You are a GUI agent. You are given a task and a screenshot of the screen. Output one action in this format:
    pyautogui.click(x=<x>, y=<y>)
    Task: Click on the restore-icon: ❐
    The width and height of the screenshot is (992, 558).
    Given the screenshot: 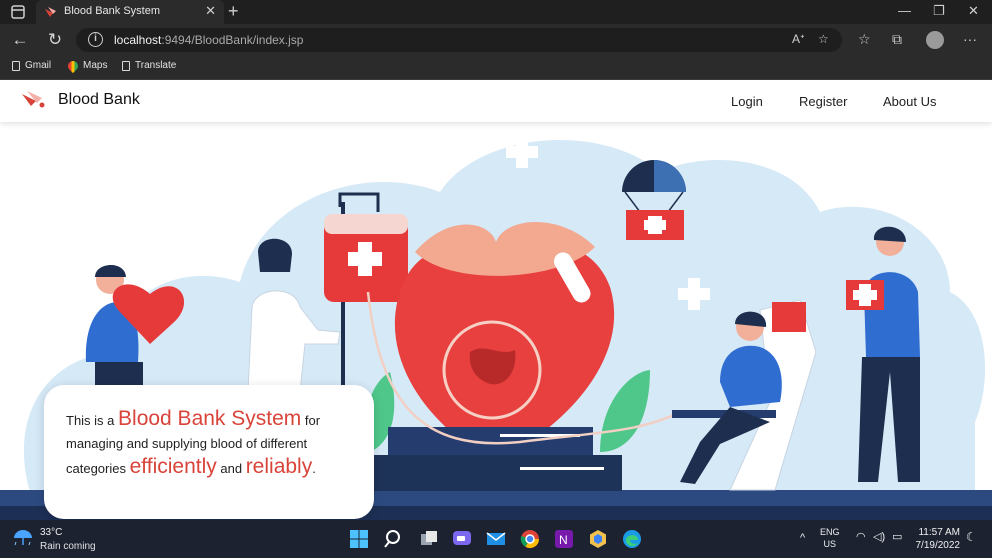 What is the action you would take?
    pyautogui.click(x=939, y=11)
    